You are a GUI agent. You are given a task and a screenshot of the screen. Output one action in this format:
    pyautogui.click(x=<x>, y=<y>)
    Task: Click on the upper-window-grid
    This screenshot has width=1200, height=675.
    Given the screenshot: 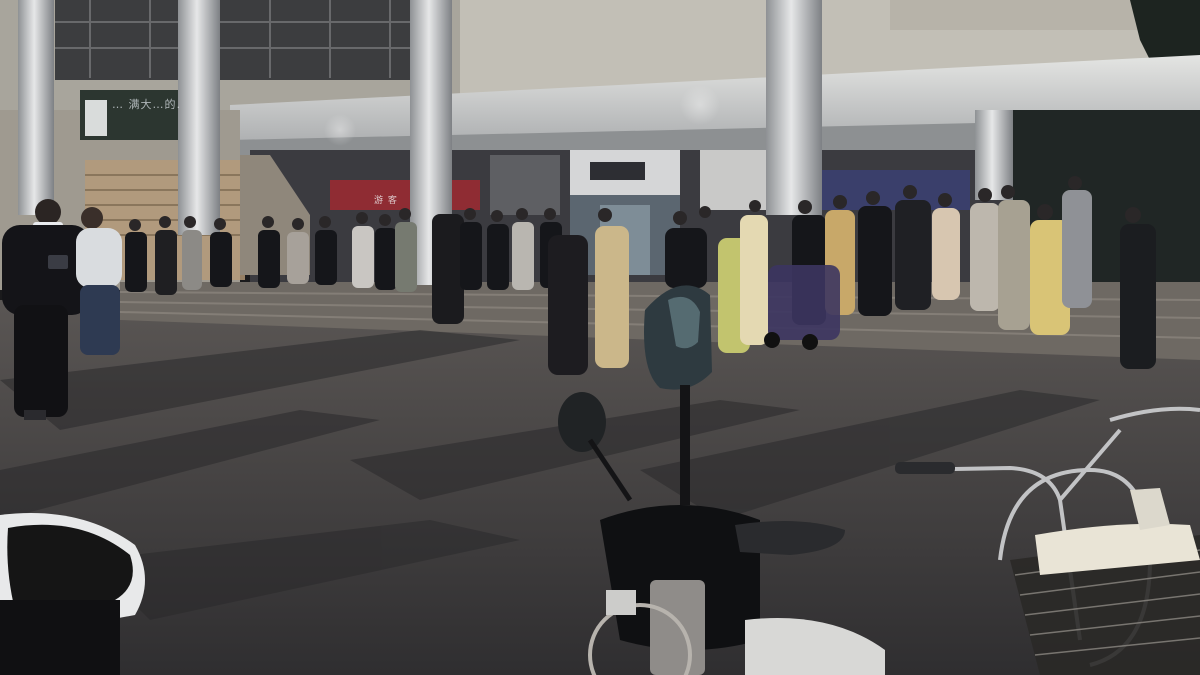 What is the action you would take?
    pyautogui.click(x=235, y=40)
    